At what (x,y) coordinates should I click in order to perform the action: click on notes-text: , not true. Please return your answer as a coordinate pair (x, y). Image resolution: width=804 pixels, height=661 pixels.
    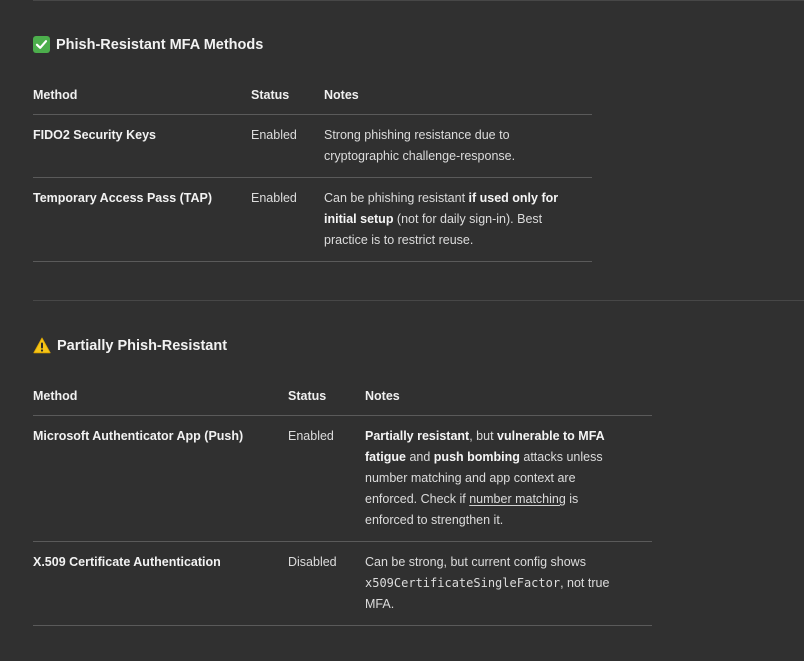
    Looking at the image, I should click on (585, 583).